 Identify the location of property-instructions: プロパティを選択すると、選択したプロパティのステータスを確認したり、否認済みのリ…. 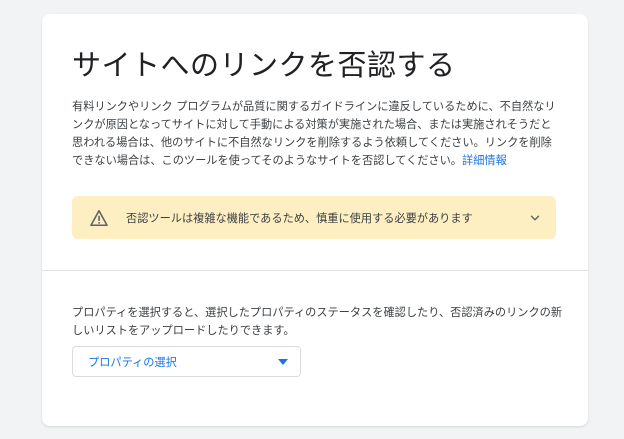
(317, 321).